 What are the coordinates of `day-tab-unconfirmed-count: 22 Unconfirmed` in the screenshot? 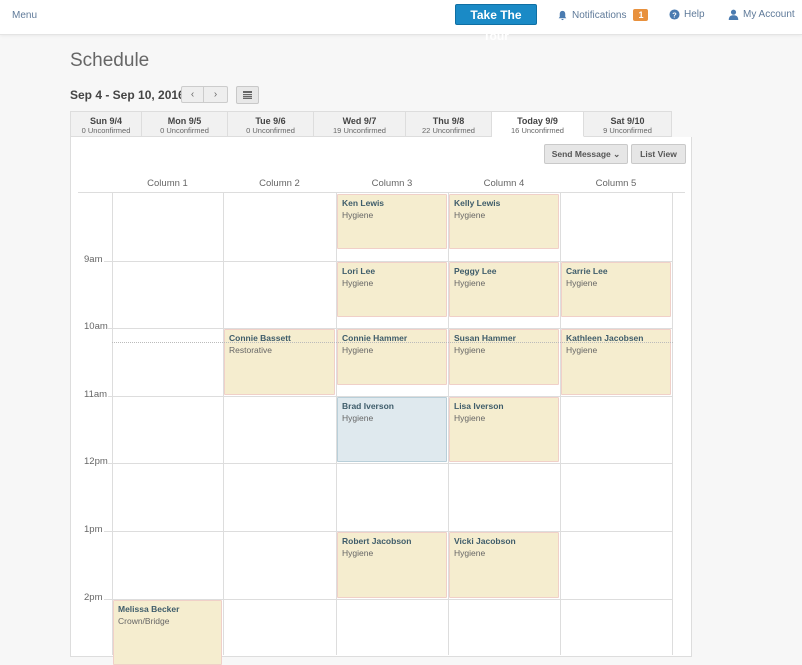 It's located at (448, 130).